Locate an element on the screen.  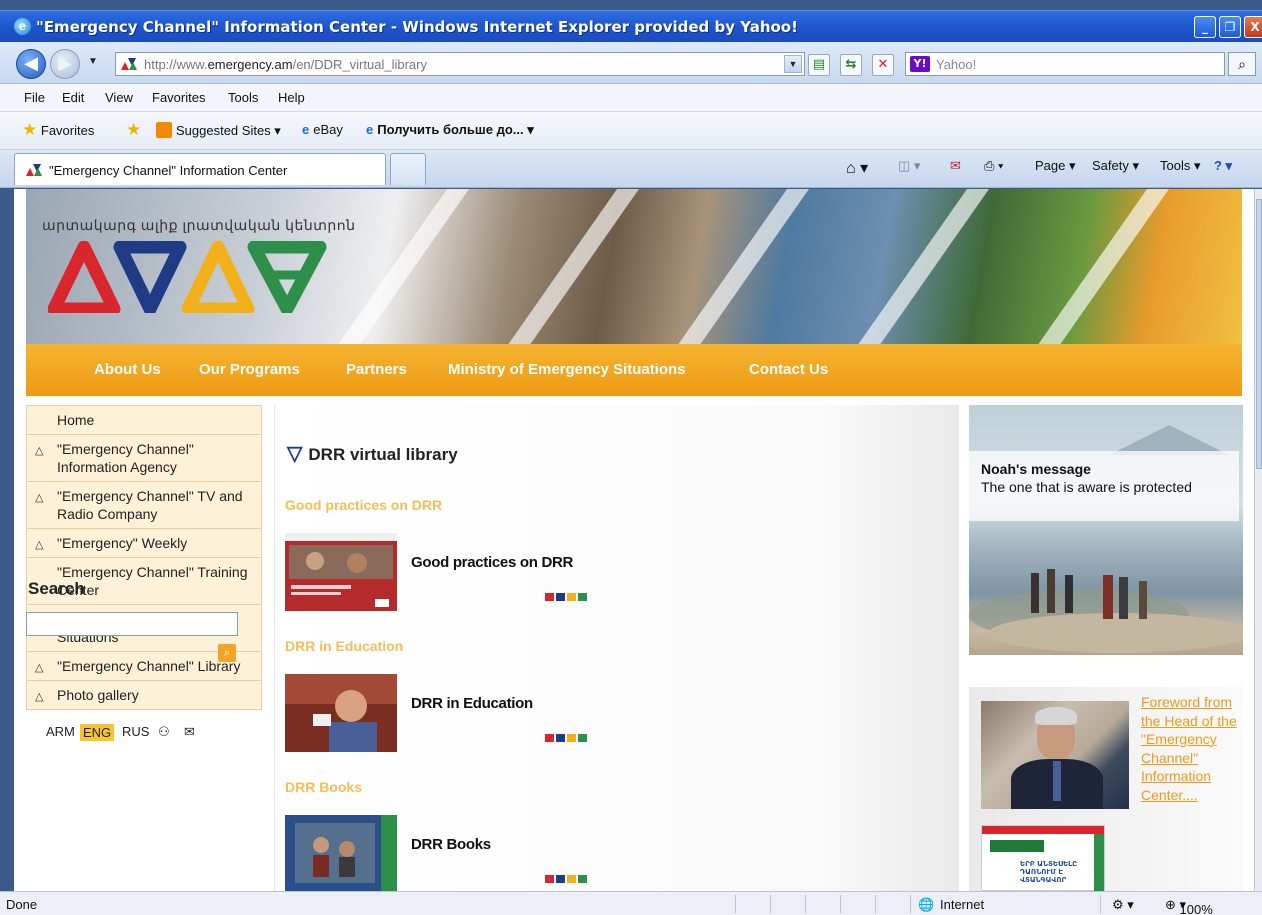
head-portrait is located at coordinates (1055, 755).